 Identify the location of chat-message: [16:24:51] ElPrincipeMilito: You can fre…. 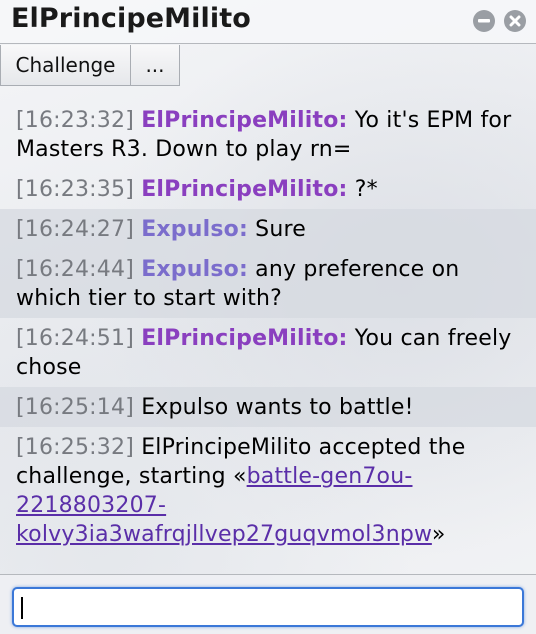
(268, 352).